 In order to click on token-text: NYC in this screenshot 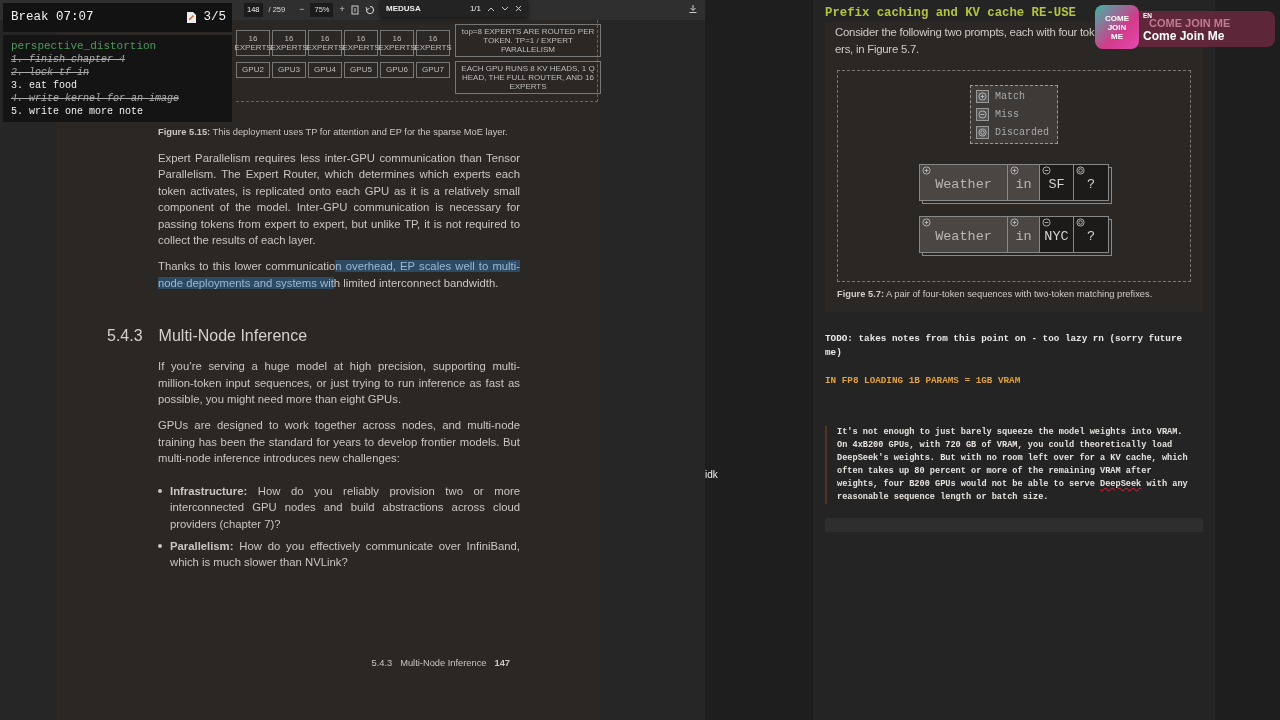, I will do `click(1056, 236)`.